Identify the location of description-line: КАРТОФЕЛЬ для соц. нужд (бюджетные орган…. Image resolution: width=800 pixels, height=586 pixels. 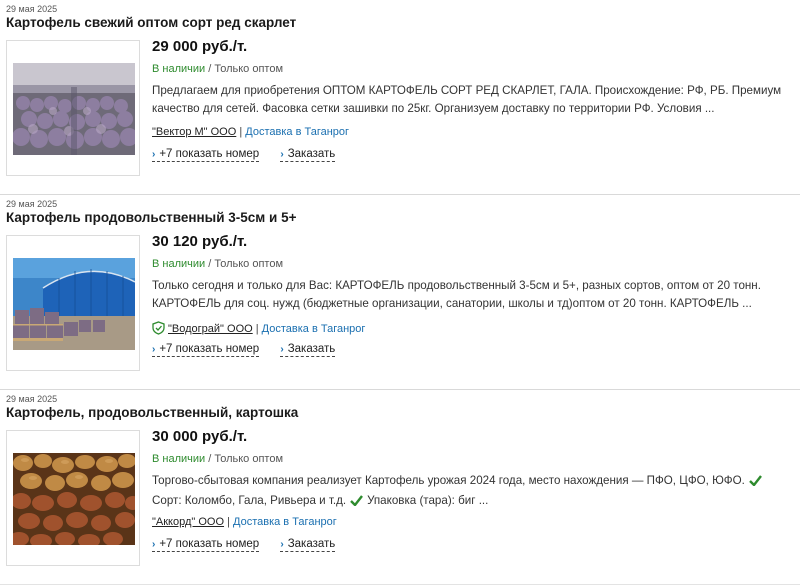
(452, 303).